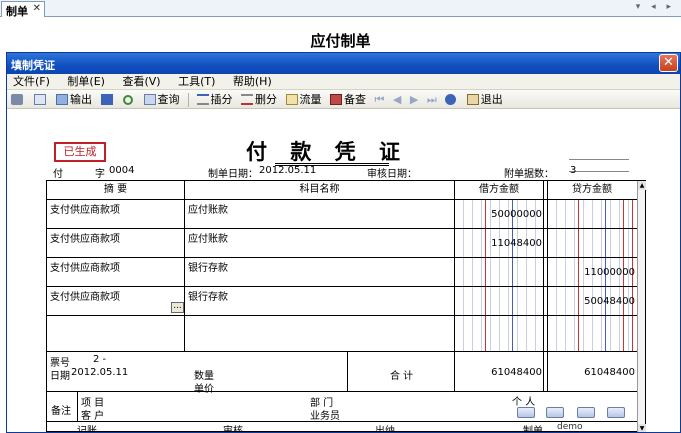  Describe the element at coordinates (348, 99) in the screenshot. I see `memo-button: 备查` at that location.